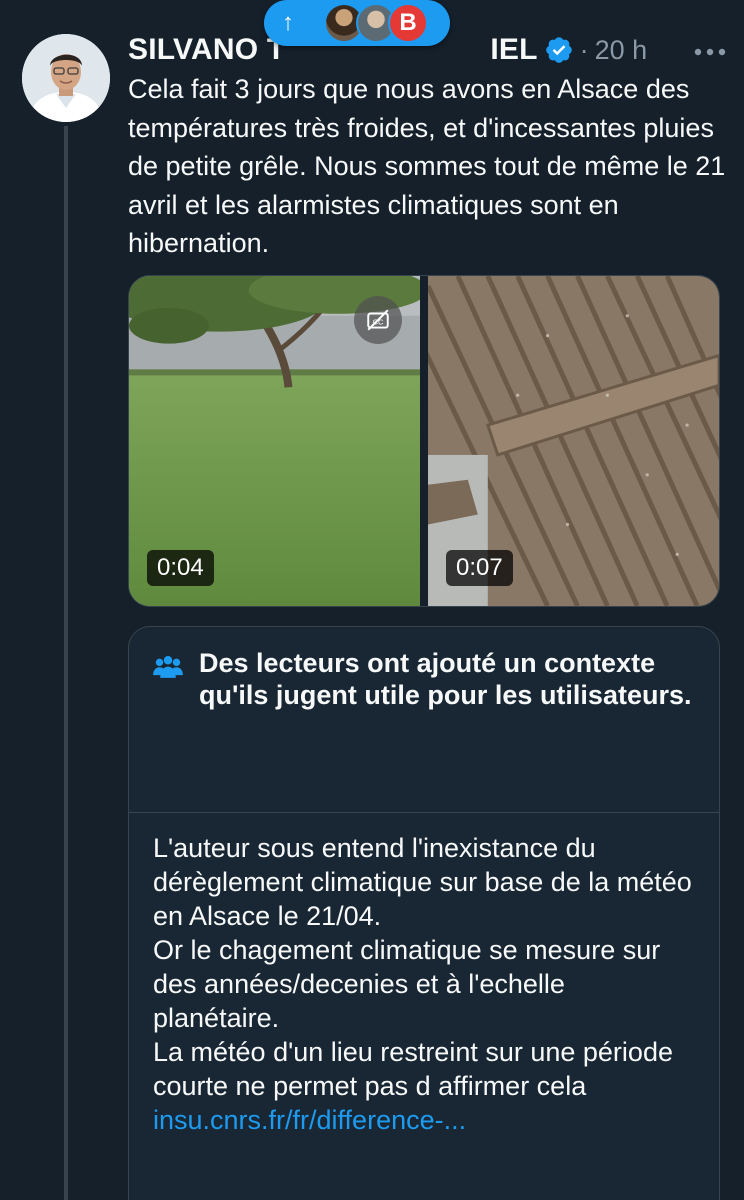 Image resolution: width=744 pixels, height=1200 pixels. Describe the element at coordinates (180, 568) in the screenshot. I see `video-duration: 0:04` at that location.